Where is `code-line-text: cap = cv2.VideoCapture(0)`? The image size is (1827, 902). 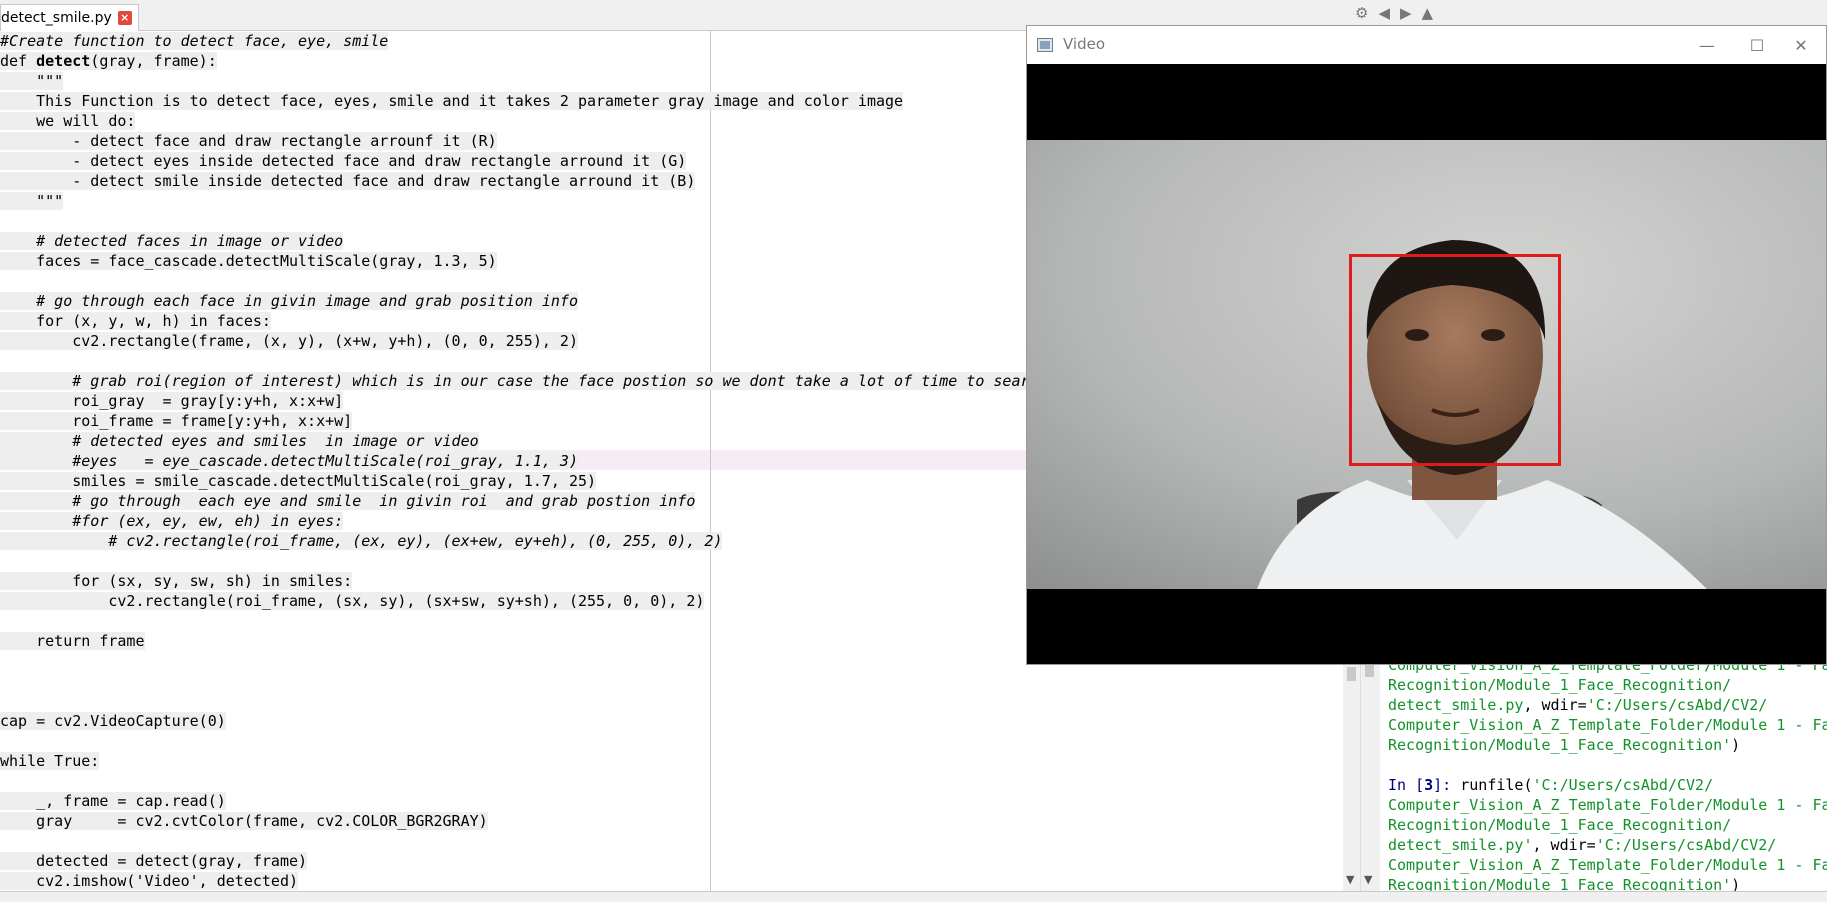 code-line-text: cap = cv2.VideoCapture(0) is located at coordinates (113, 721).